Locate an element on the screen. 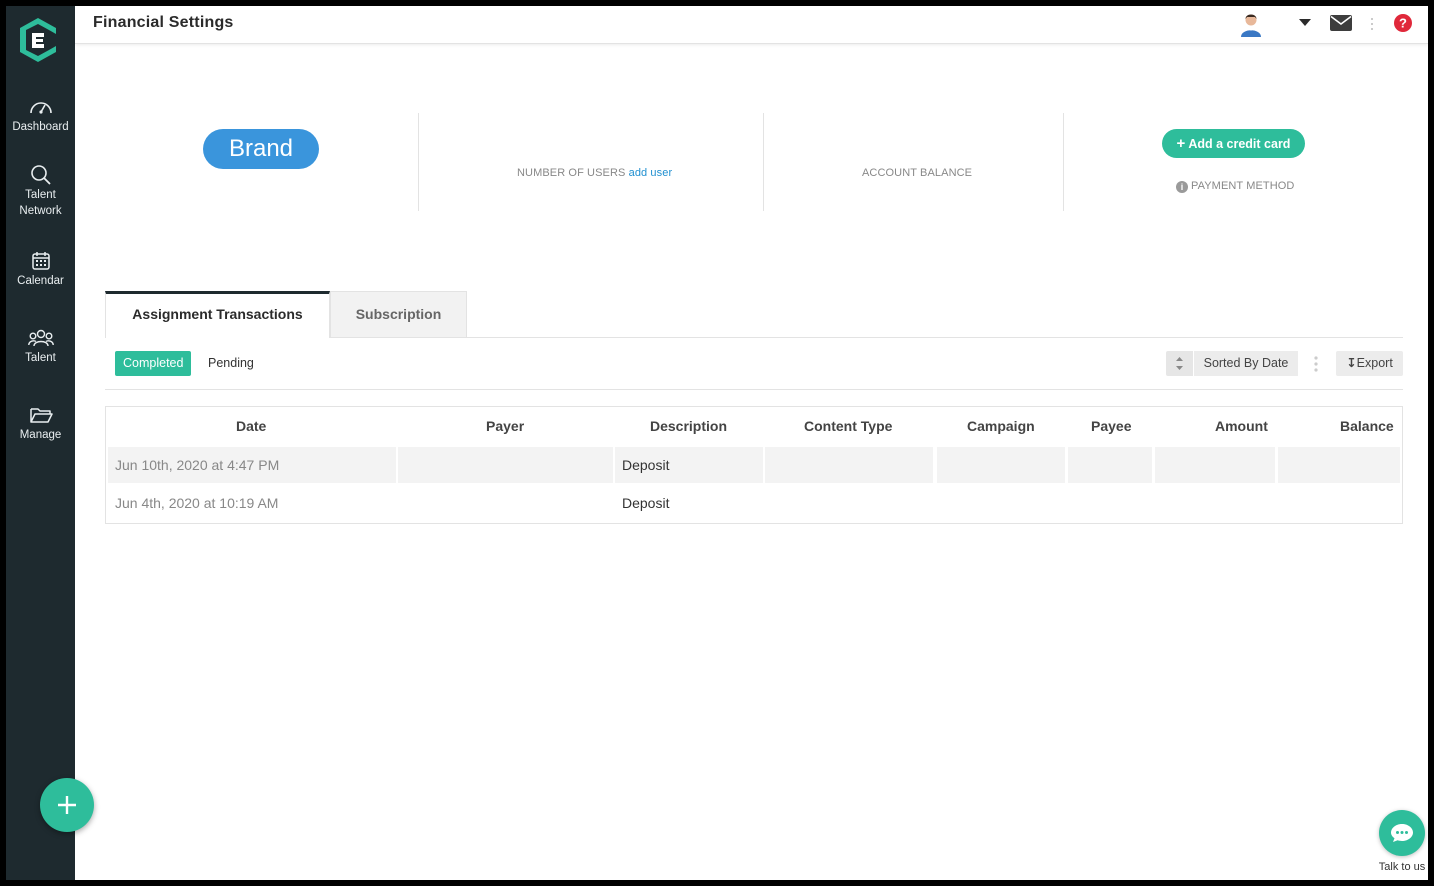 The image size is (1434, 886). top-header: Financial Settings ? is located at coordinates (751, 25).